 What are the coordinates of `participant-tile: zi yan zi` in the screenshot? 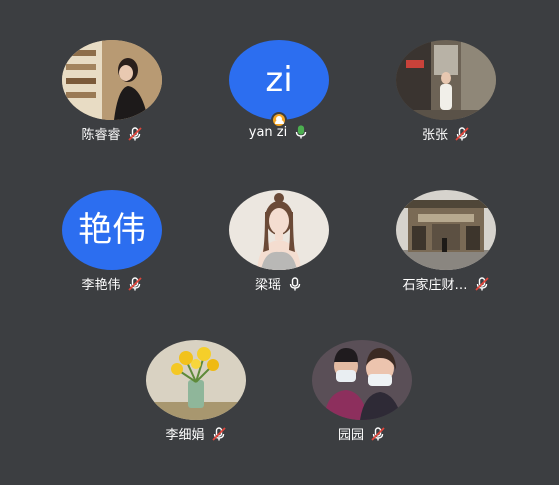 It's located at (279, 100).